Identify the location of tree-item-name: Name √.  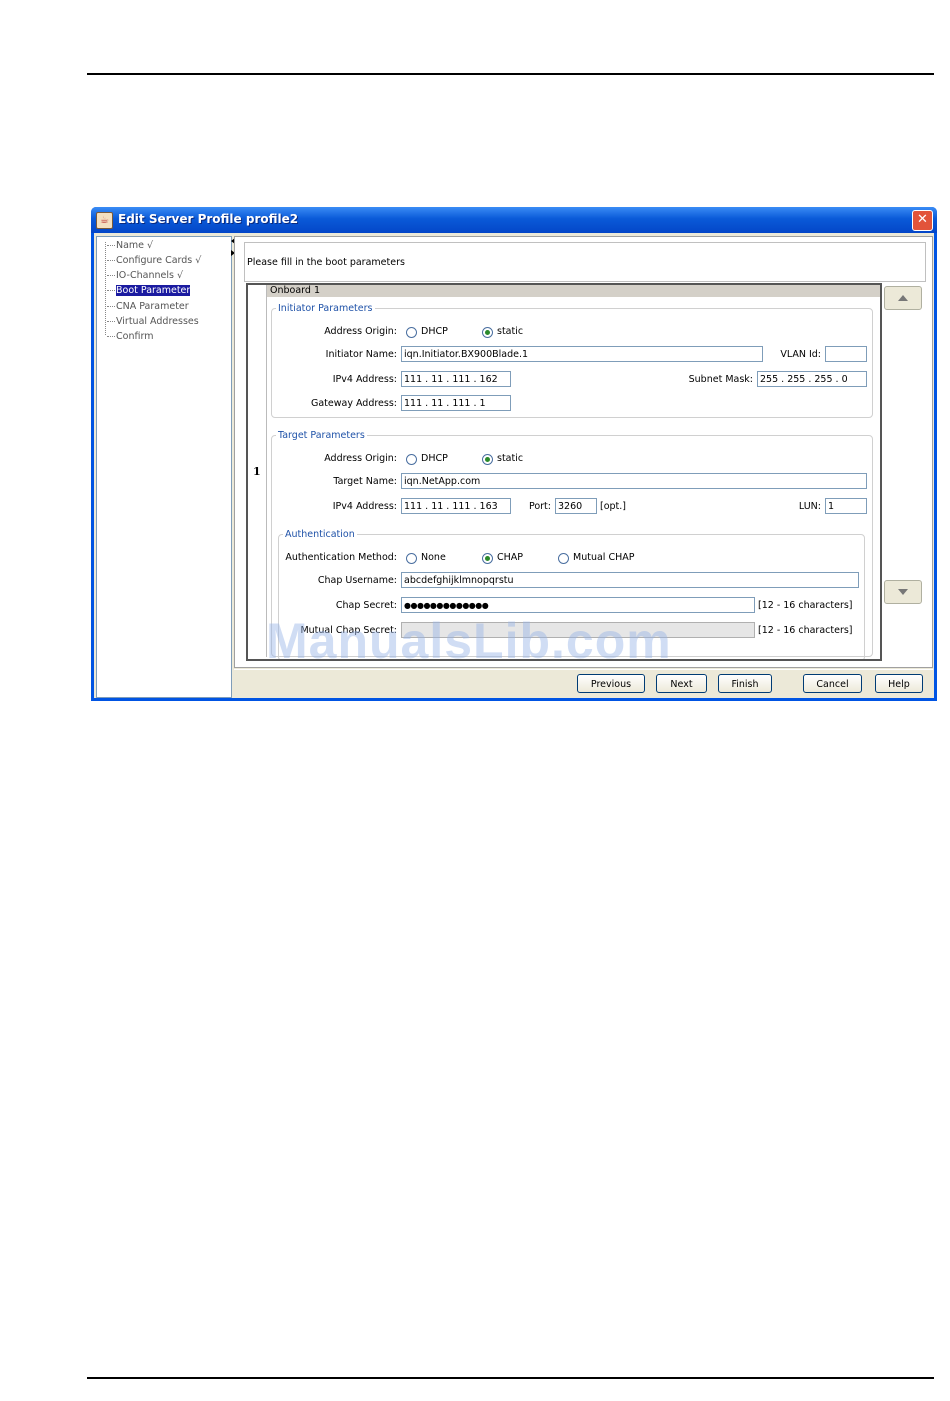
(130, 245).